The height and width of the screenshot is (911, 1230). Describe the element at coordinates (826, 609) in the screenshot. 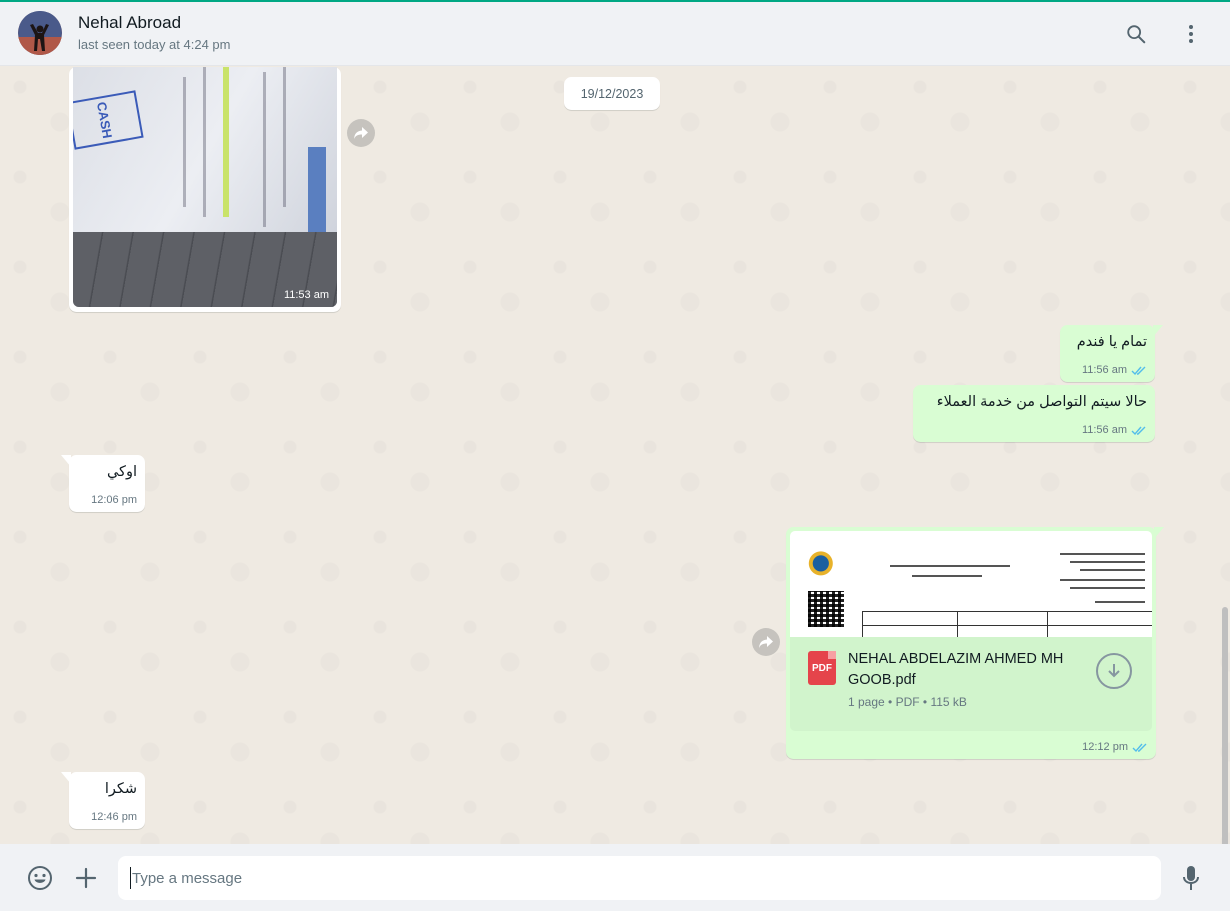

I see `document-qr-code` at that location.